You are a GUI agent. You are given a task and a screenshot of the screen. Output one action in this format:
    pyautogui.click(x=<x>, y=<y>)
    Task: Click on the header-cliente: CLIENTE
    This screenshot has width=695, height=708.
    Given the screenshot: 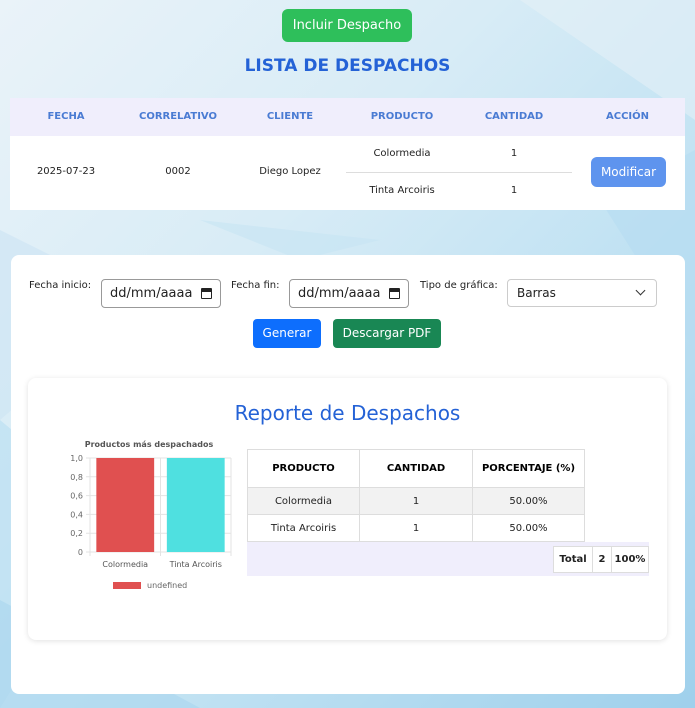 What is the action you would take?
    pyautogui.click(x=290, y=116)
    